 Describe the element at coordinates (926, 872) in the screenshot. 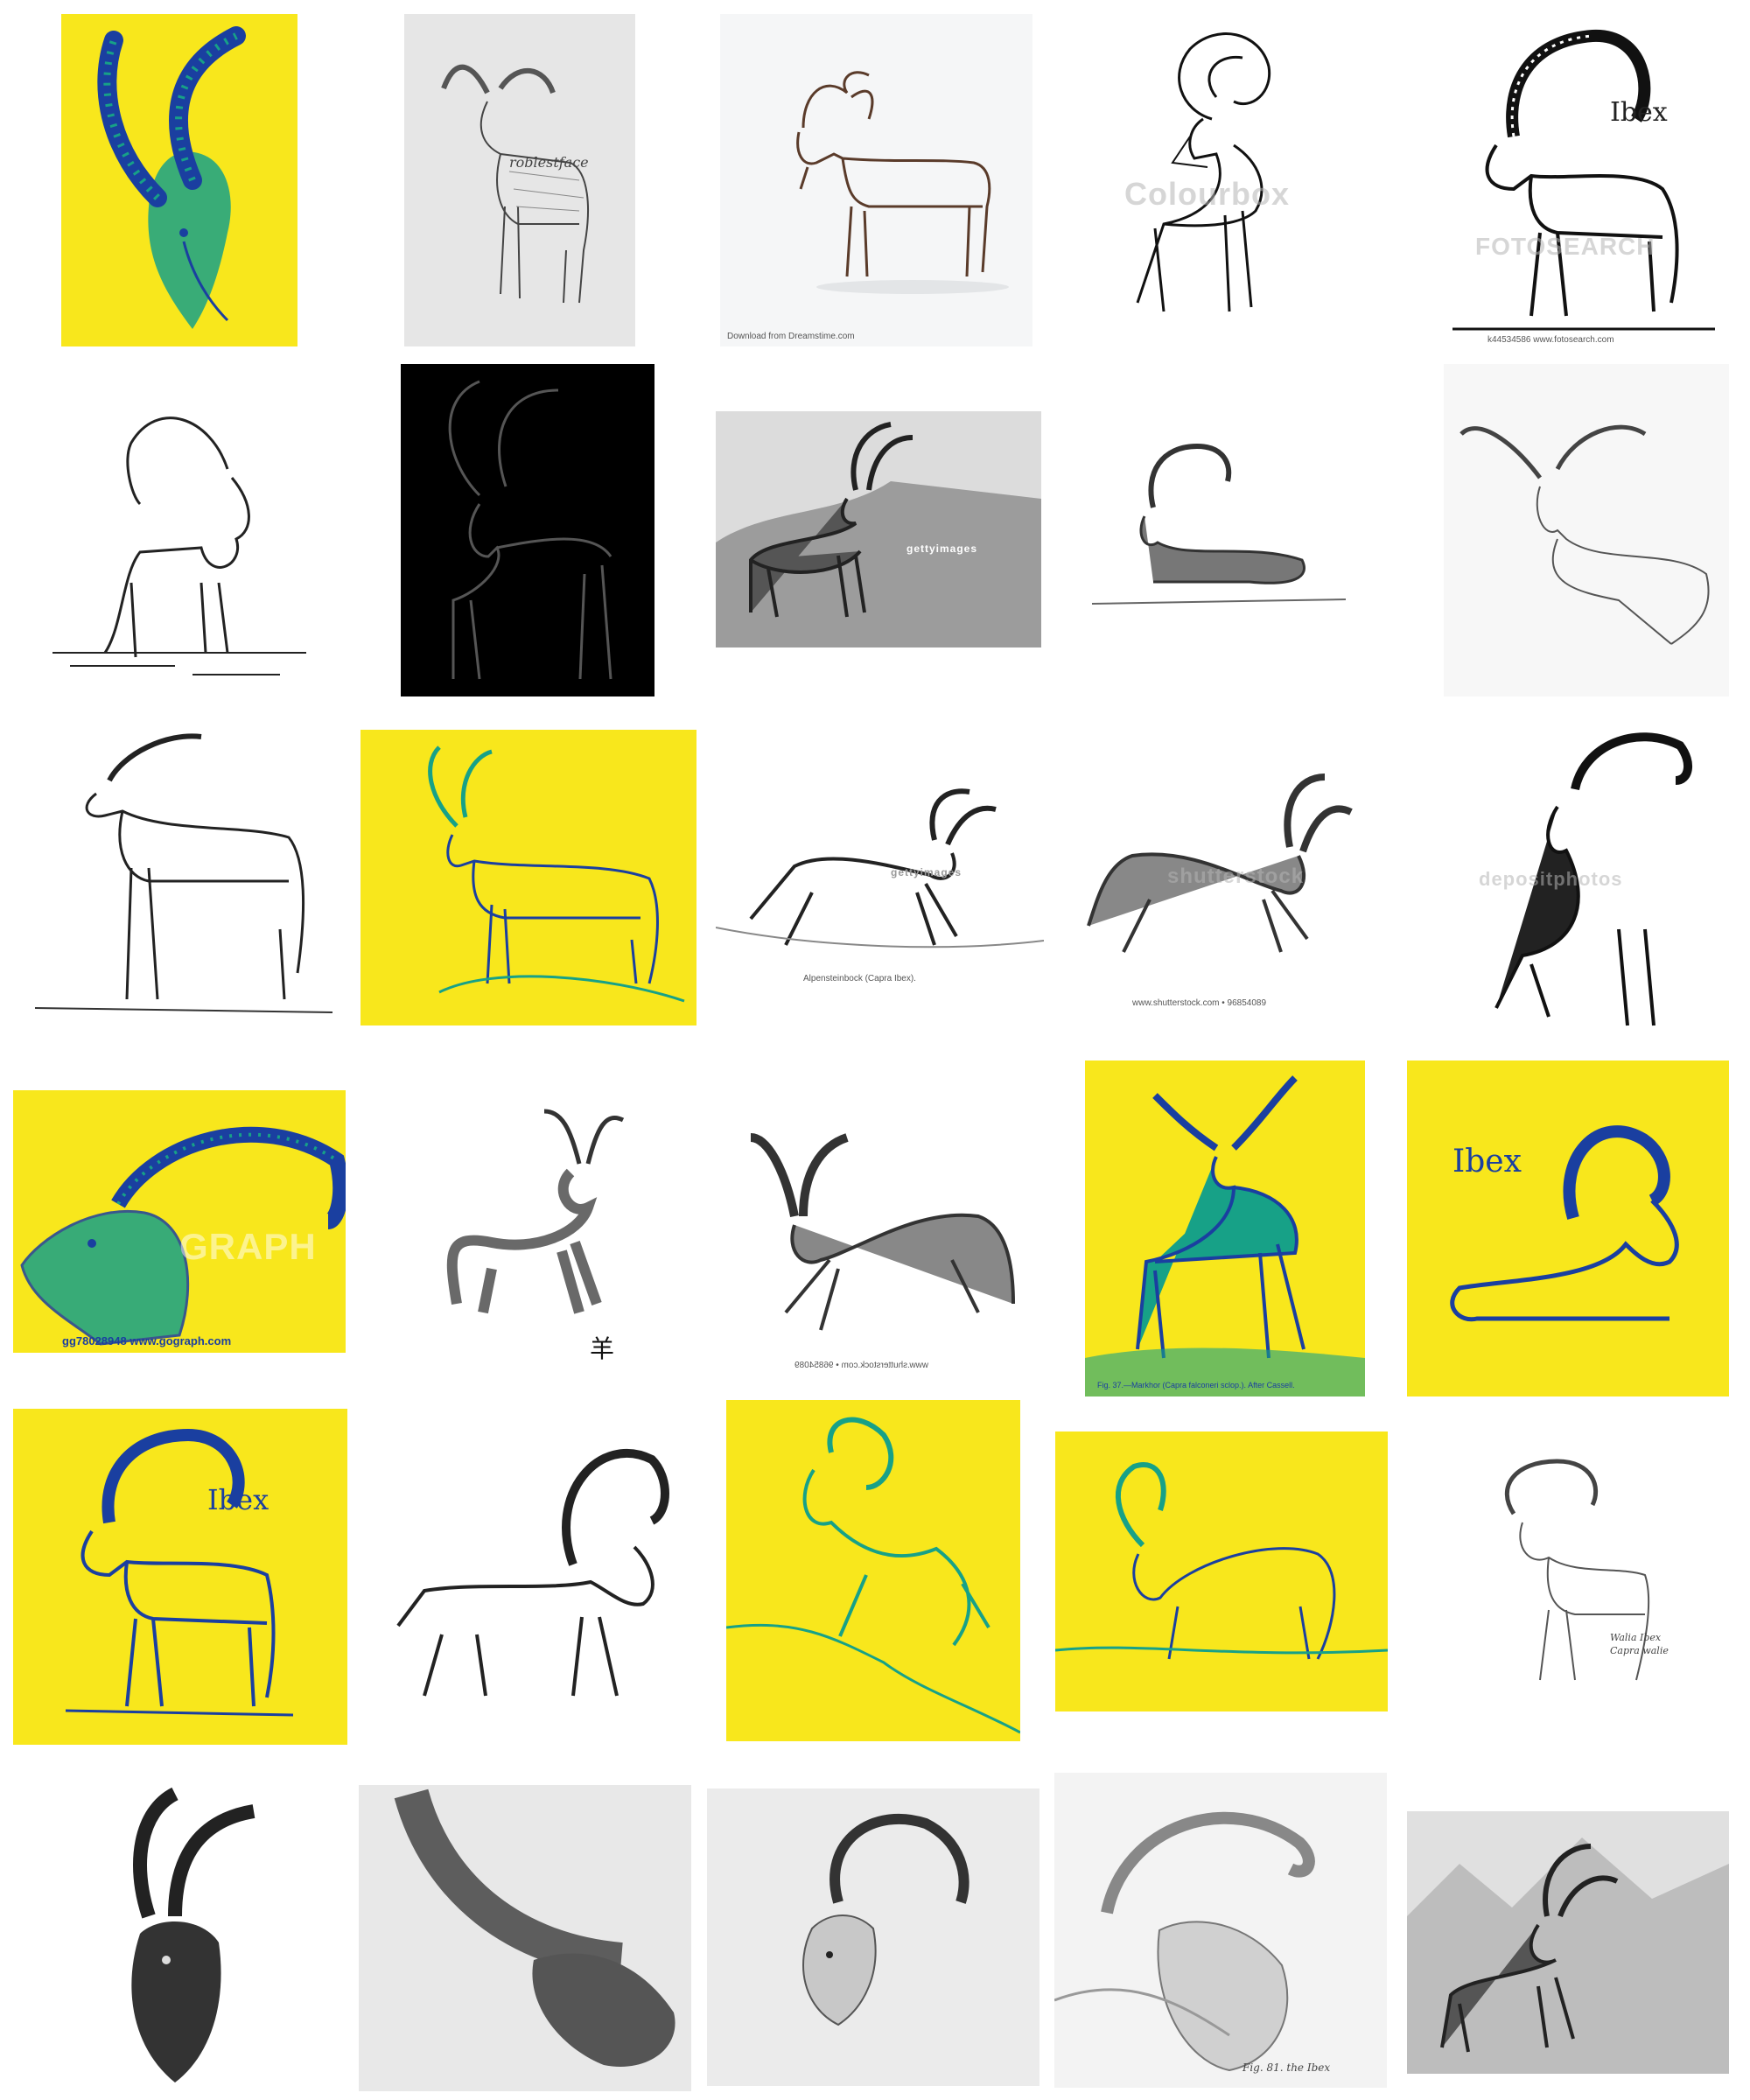

I see `getty-watermark-2: gettyimages` at that location.